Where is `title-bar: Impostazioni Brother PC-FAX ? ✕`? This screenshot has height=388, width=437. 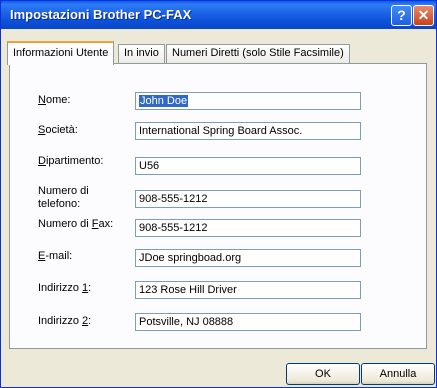 title-bar: Impostazioni Brother PC-FAX ? ✕ is located at coordinates (218, 15).